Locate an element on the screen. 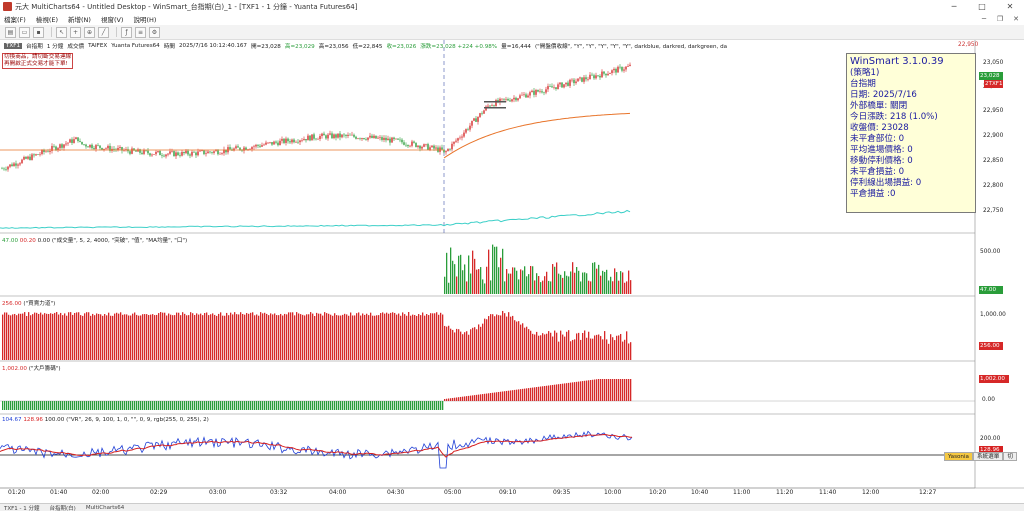 The width and height of the screenshot is (1024, 512). bigplayer-study: ("大戶籌碼") is located at coordinates (44, 369).